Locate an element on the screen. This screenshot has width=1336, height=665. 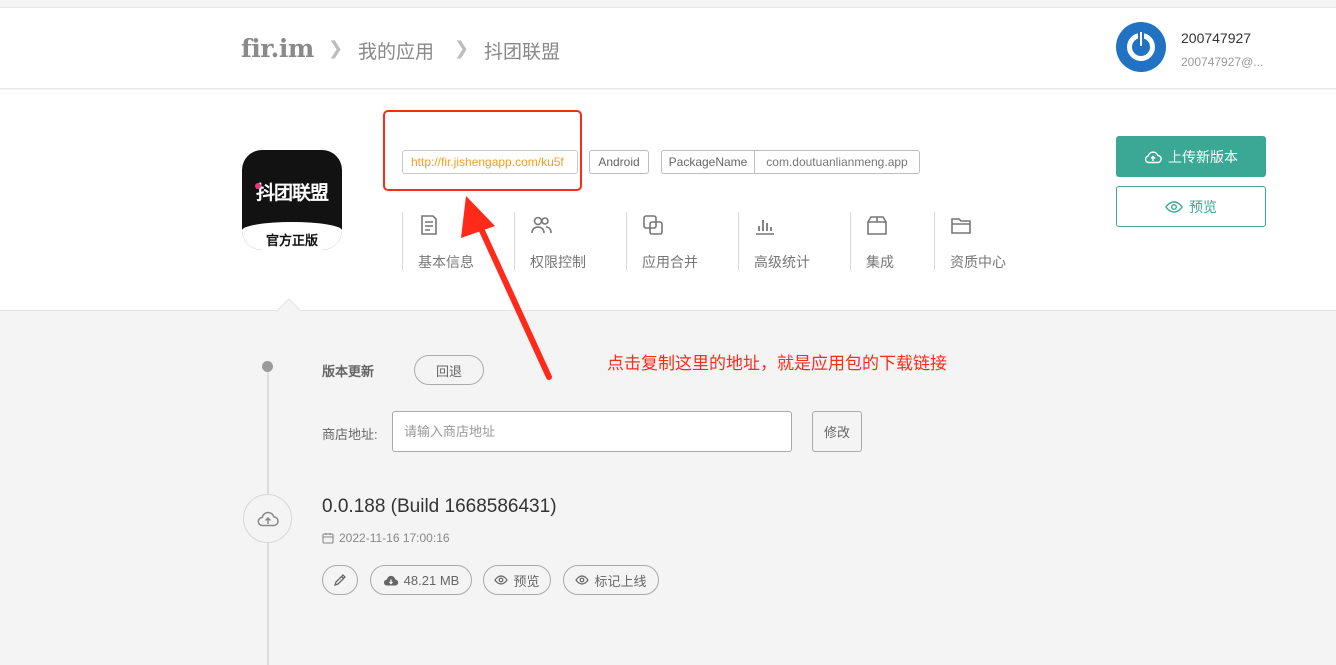
store-address-label: 商店地址: is located at coordinates (350, 434).